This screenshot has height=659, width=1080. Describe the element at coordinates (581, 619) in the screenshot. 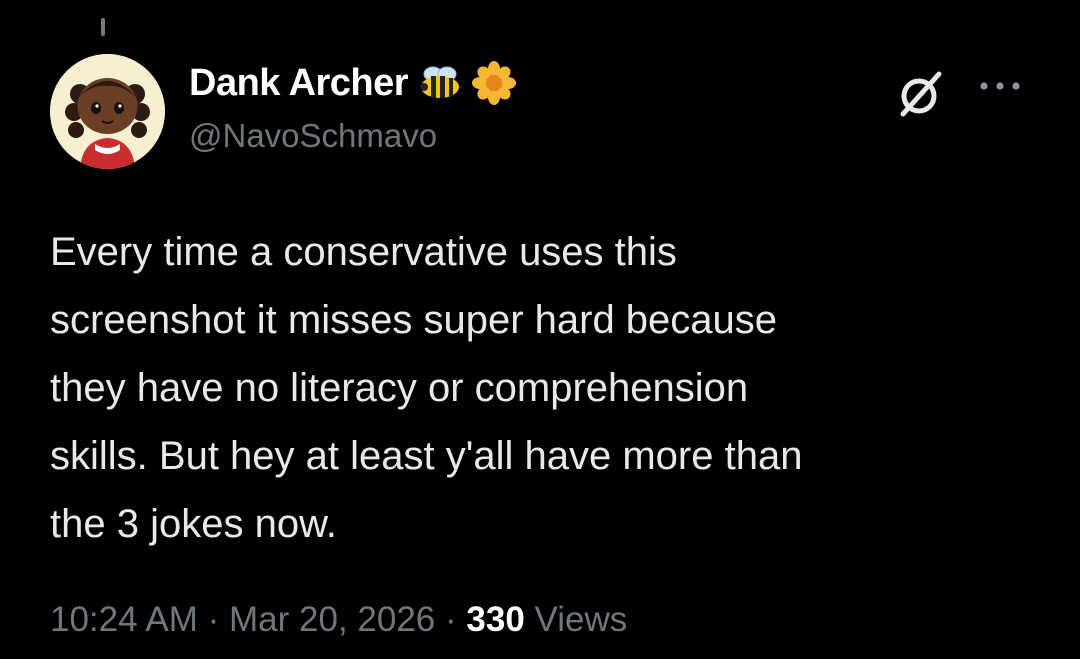

I see `views-label: Views` at that location.